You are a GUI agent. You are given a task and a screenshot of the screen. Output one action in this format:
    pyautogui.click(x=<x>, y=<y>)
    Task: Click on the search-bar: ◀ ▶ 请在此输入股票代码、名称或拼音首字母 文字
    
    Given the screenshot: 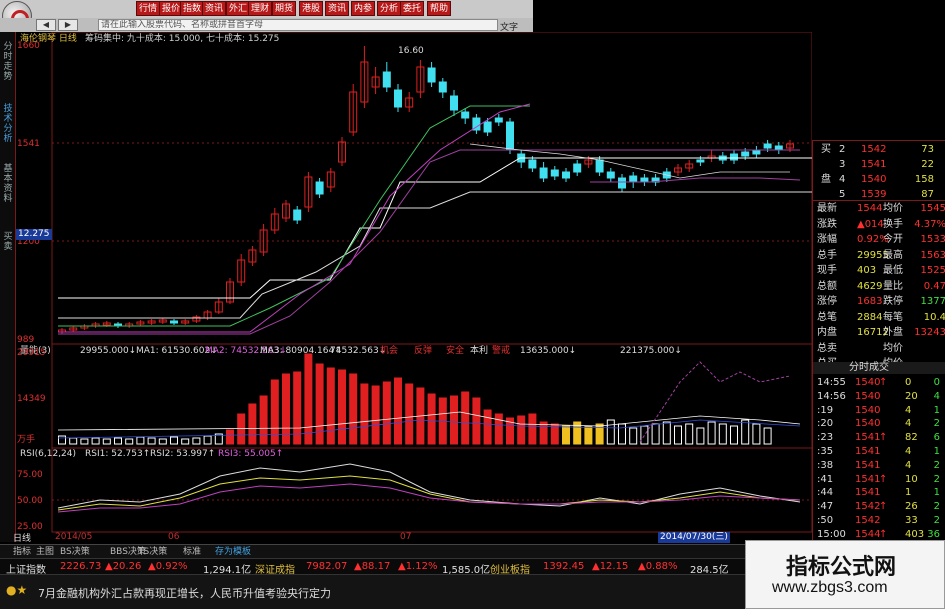 What is the action you would take?
    pyautogui.click(x=266, y=25)
    